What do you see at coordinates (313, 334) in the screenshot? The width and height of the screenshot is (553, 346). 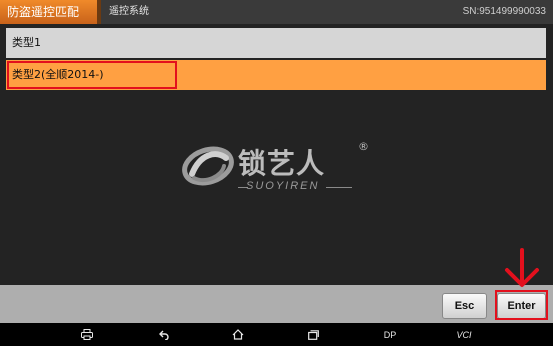 I see `recent-apps-icon` at bounding box center [313, 334].